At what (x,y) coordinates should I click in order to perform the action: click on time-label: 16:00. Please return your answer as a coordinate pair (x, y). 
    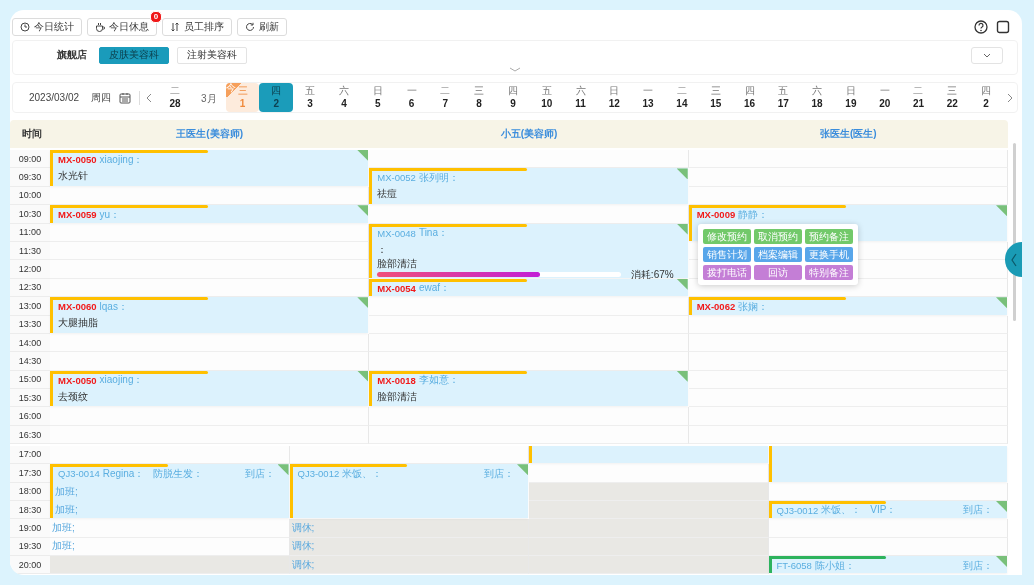
    Looking at the image, I should click on (30, 416).